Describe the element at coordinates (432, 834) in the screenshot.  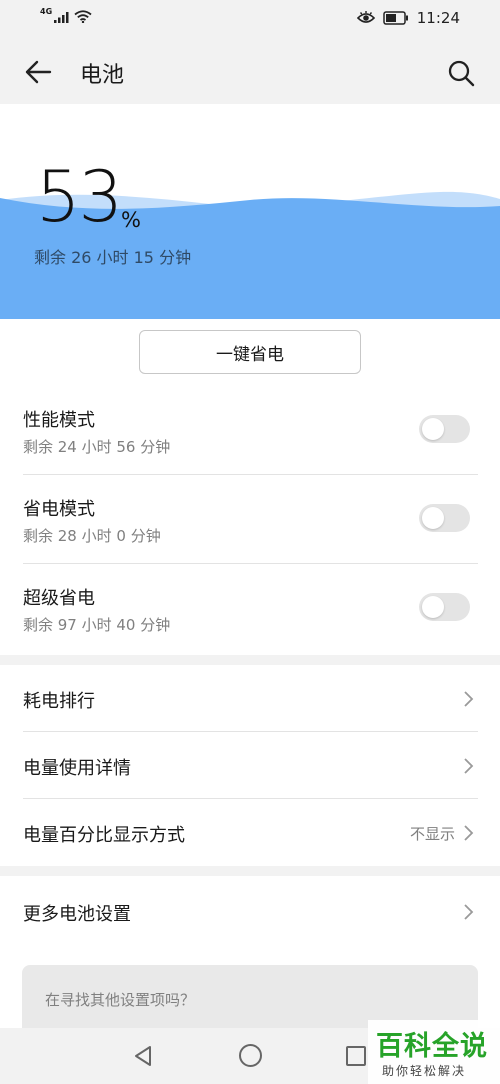
I see `nav-item-value: 不显示` at that location.